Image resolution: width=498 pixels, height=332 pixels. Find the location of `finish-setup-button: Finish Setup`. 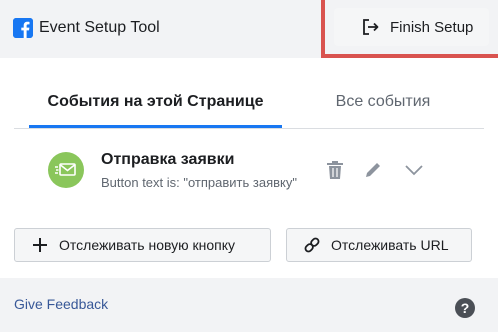

finish-setup-button: Finish Setup is located at coordinates (411, 27).